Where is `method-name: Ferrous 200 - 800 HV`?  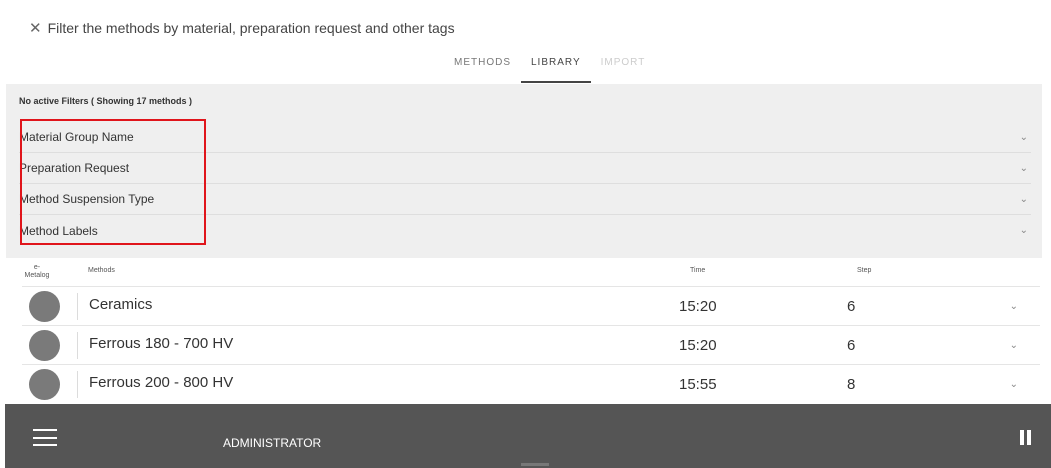 method-name: Ferrous 200 - 800 HV is located at coordinates (161, 382).